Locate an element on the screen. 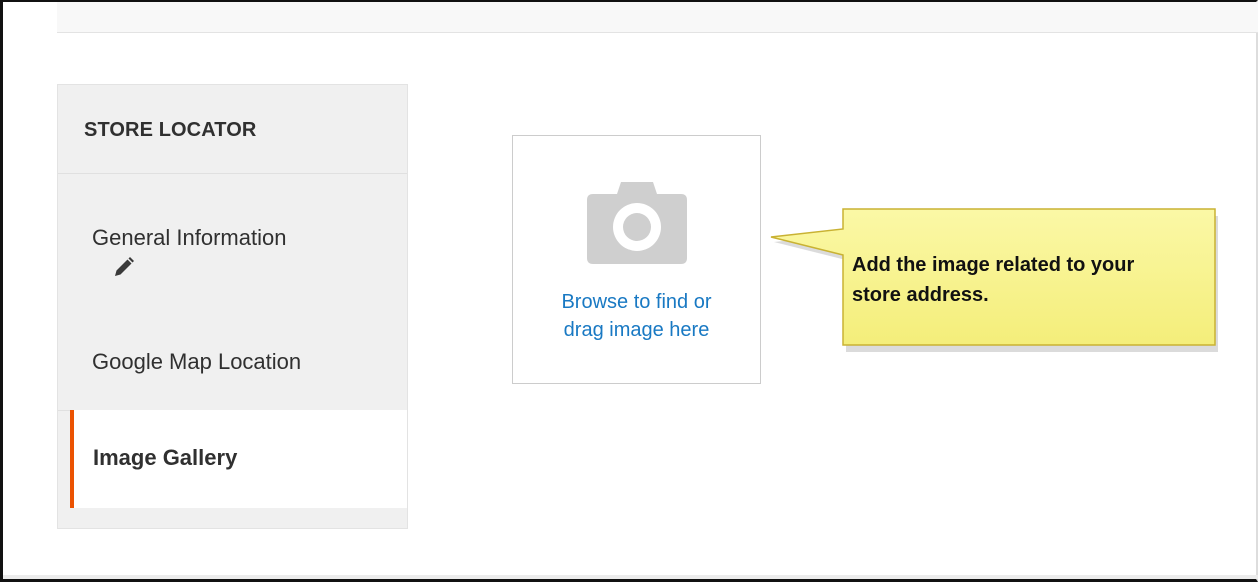  browse-text-line1: Browse to find or is located at coordinates (636, 302).